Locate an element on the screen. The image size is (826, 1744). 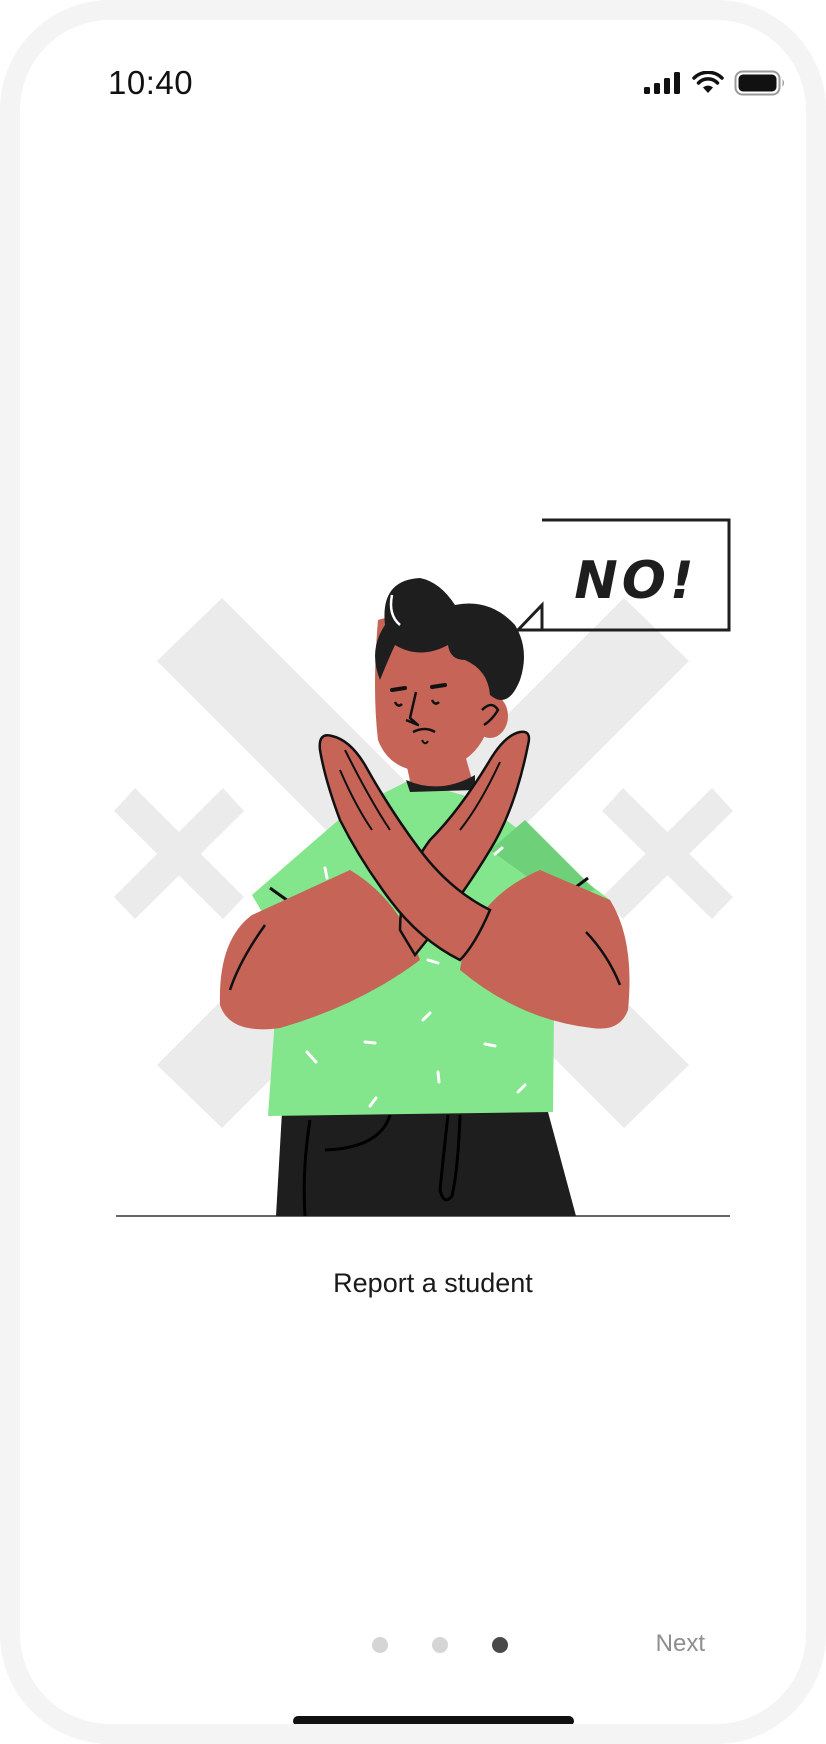
cellular-signal-icon is located at coordinates (662, 83).